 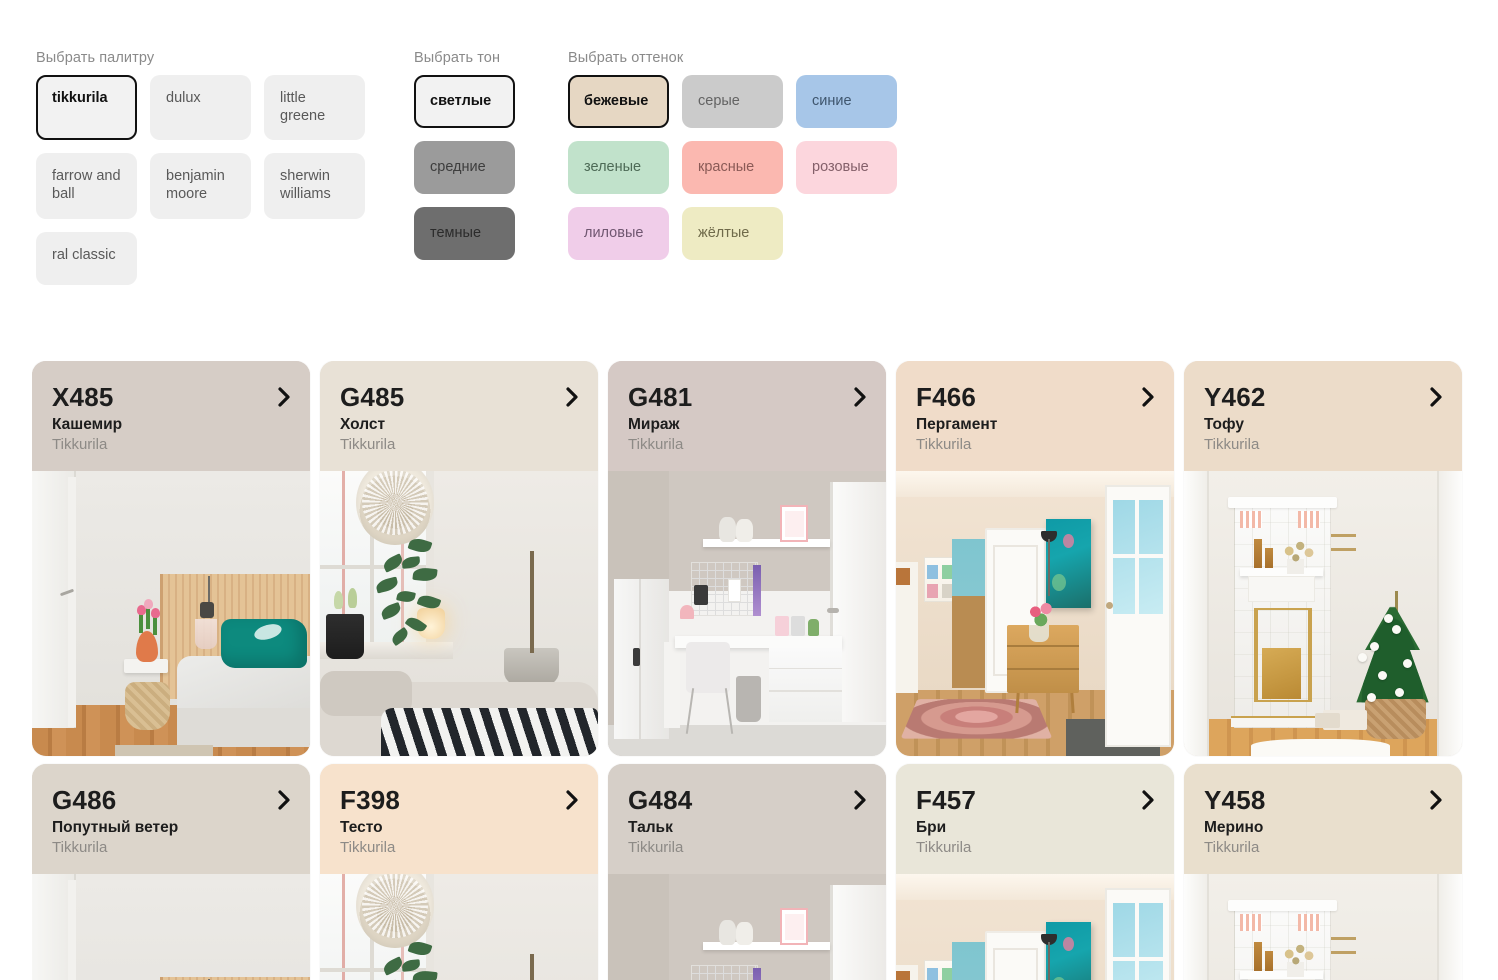 I want to click on shade-chip-label: серые, so click(x=719, y=100).